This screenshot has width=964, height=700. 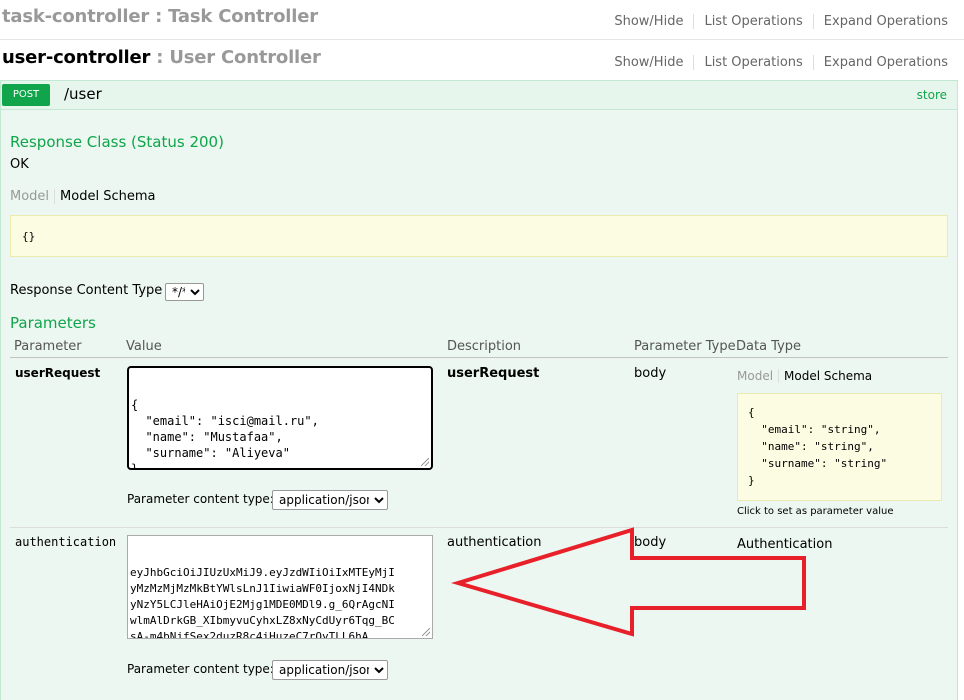 I want to click on annotation-arrow, so click(x=628, y=582).